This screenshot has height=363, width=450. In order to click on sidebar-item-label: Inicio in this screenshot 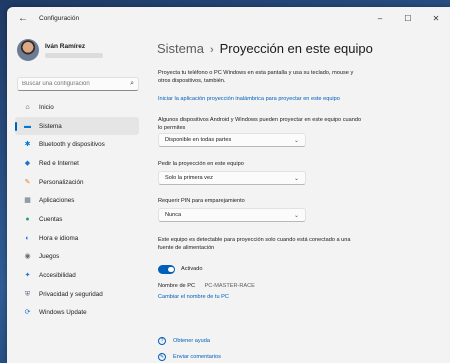, I will do `click(46, 107)`.